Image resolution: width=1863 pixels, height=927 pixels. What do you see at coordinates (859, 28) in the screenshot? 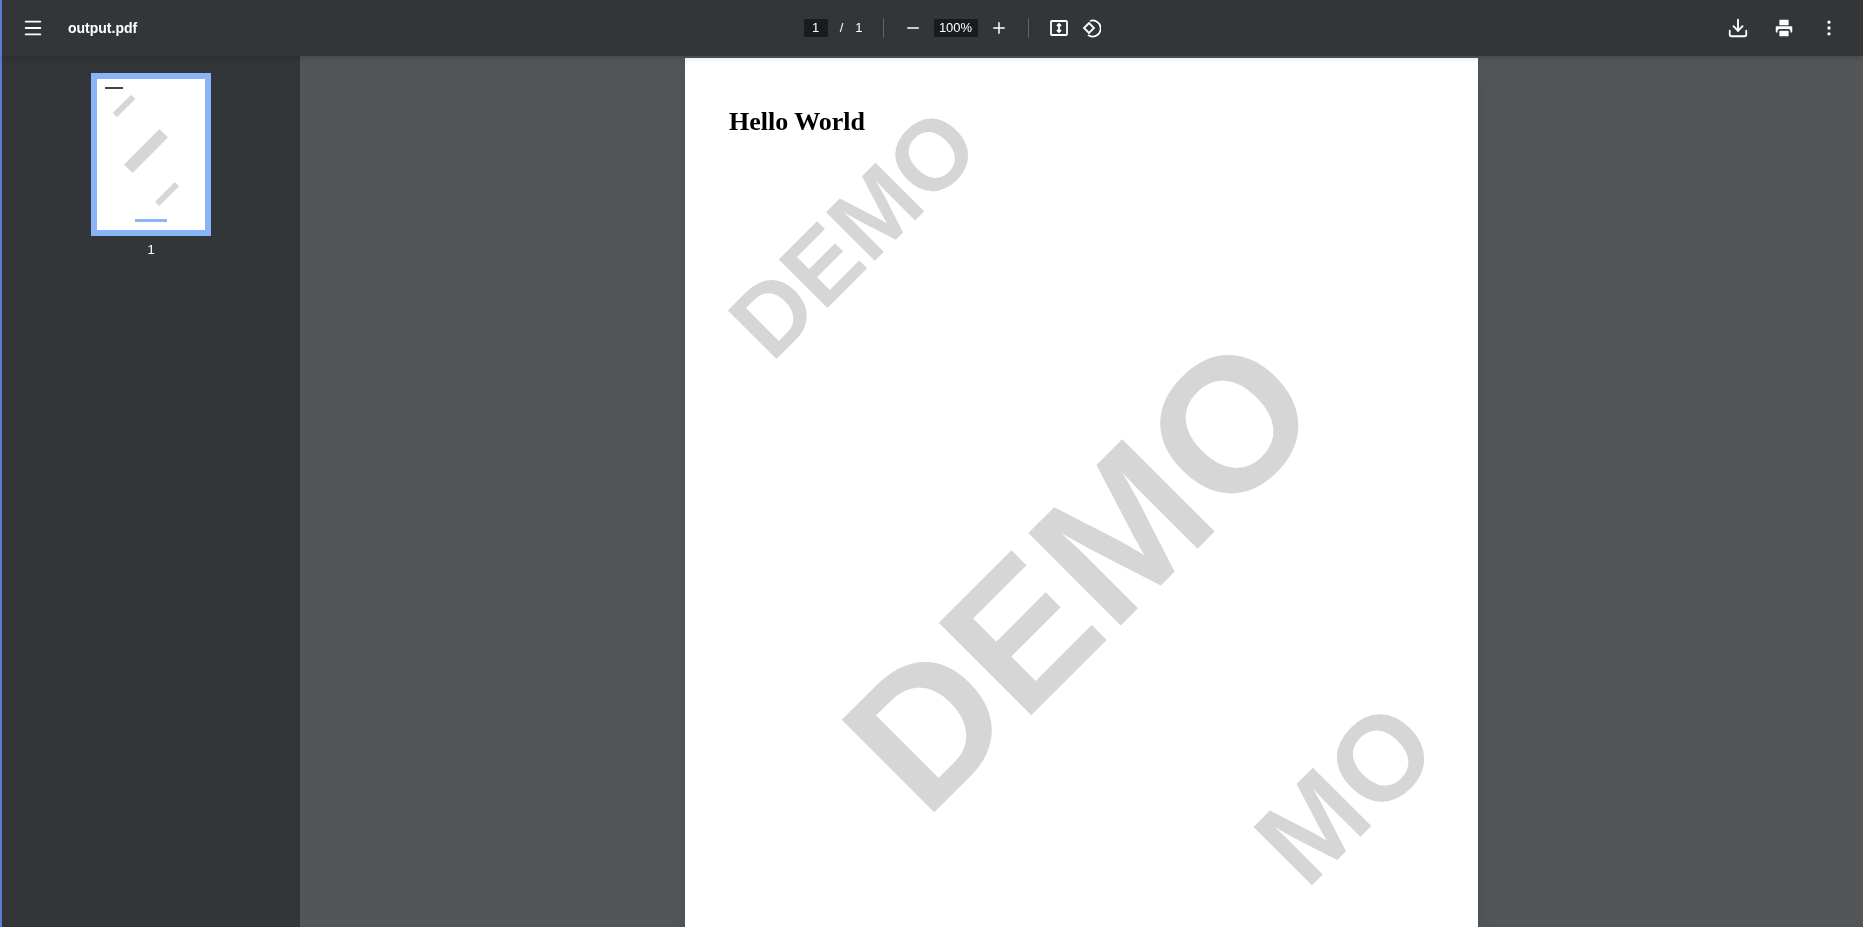
I see `page-count: 1` at bounding box center [859, 28].